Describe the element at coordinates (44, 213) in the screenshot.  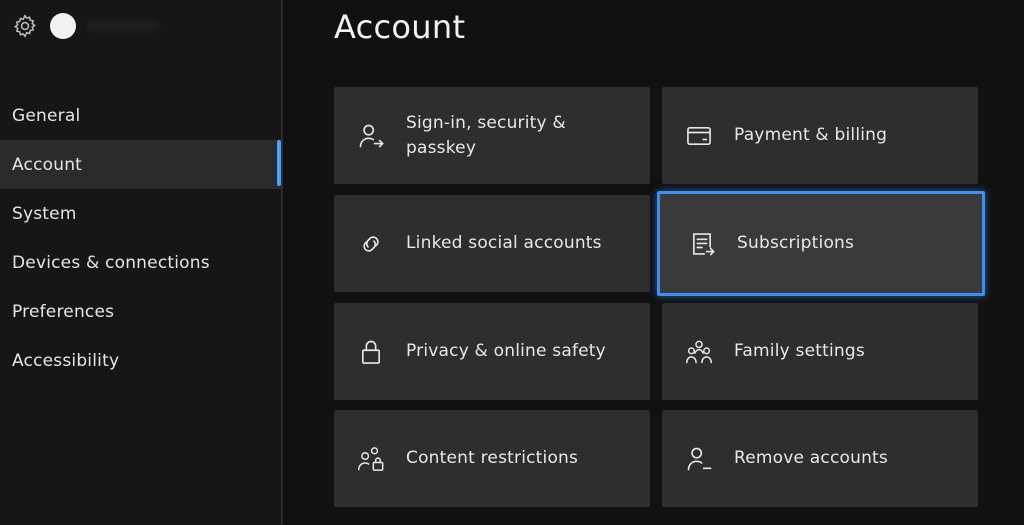
I see `nav-item-label: System` at that location.